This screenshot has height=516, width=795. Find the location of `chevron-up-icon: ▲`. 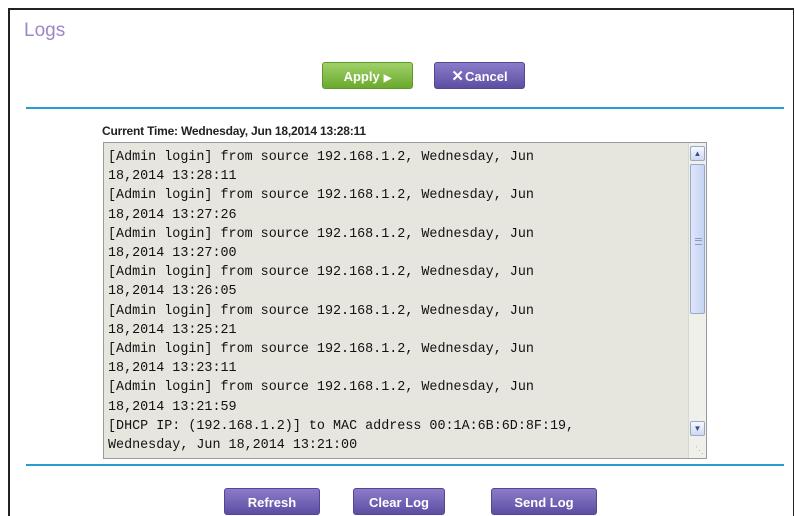

chevron-up-icon: ▲ is located at coordinates (697, 153).